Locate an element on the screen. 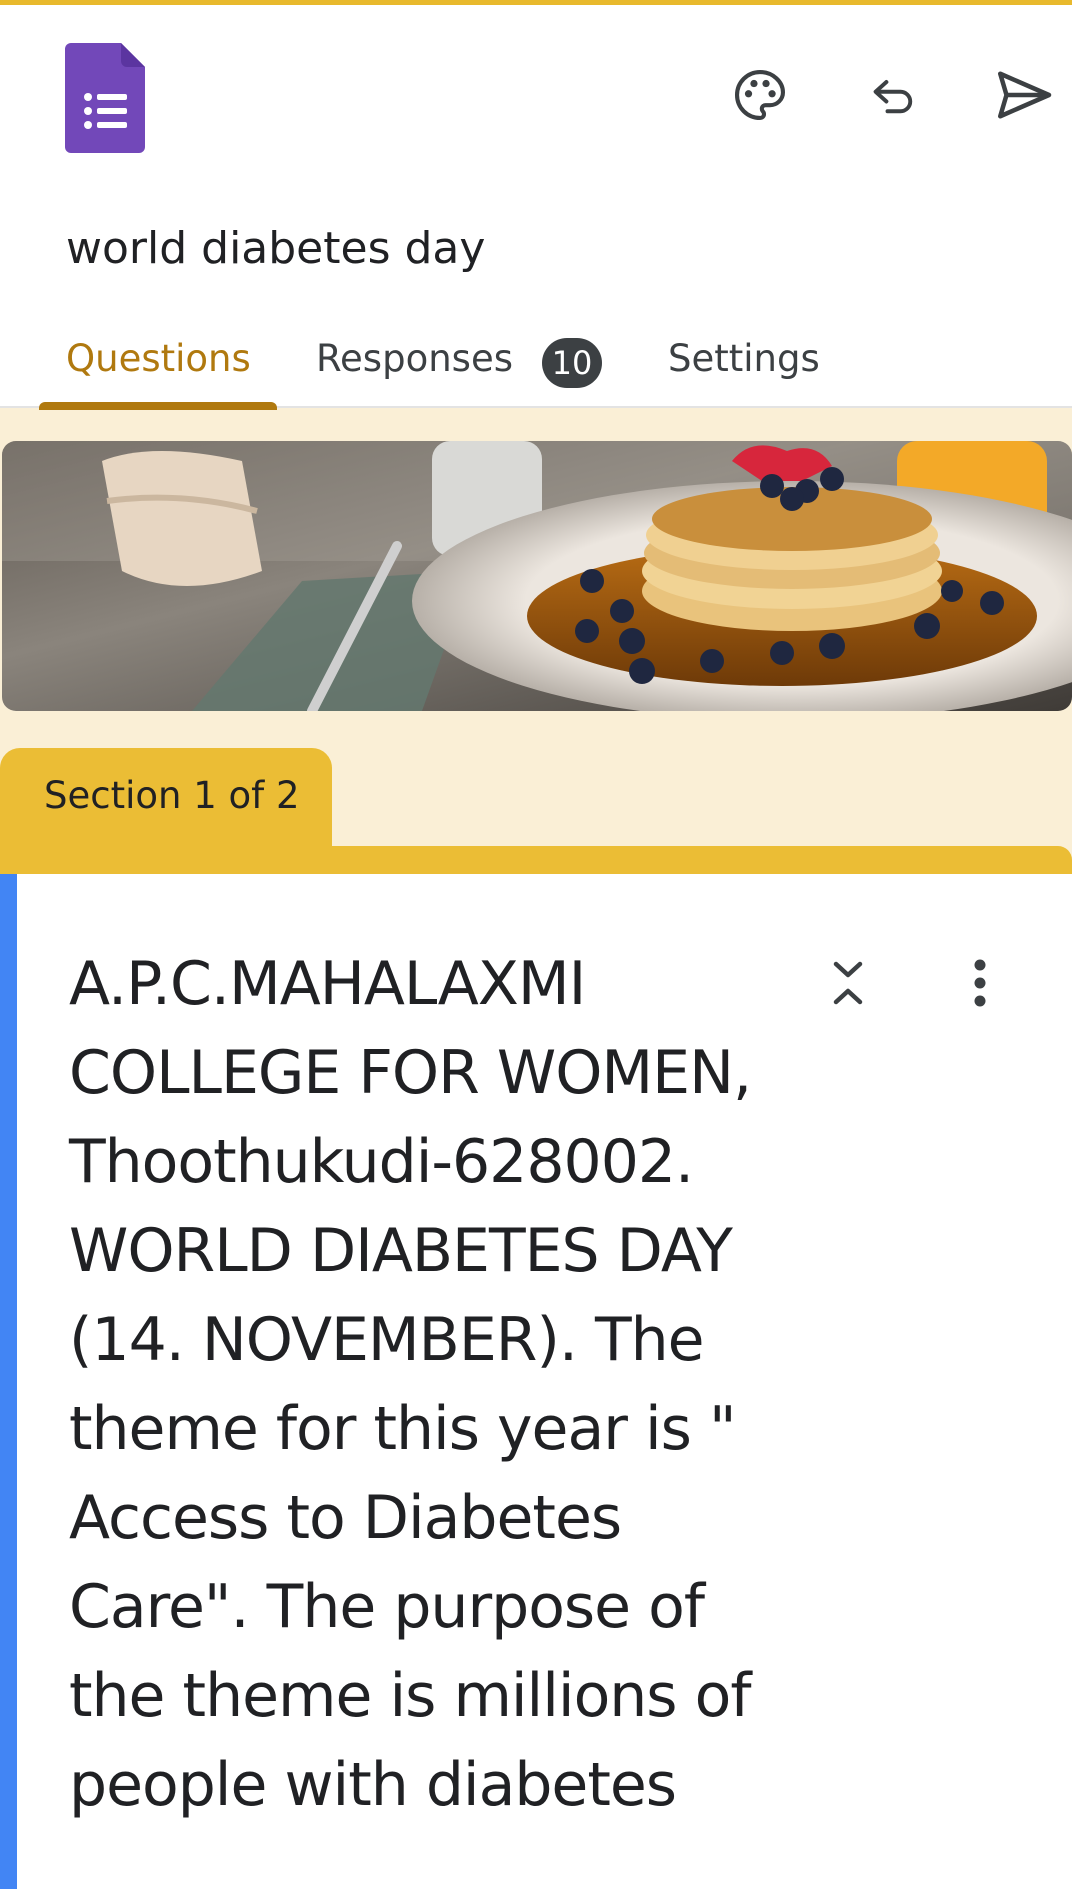  more-options-icon is located at coordinates (980, 983).